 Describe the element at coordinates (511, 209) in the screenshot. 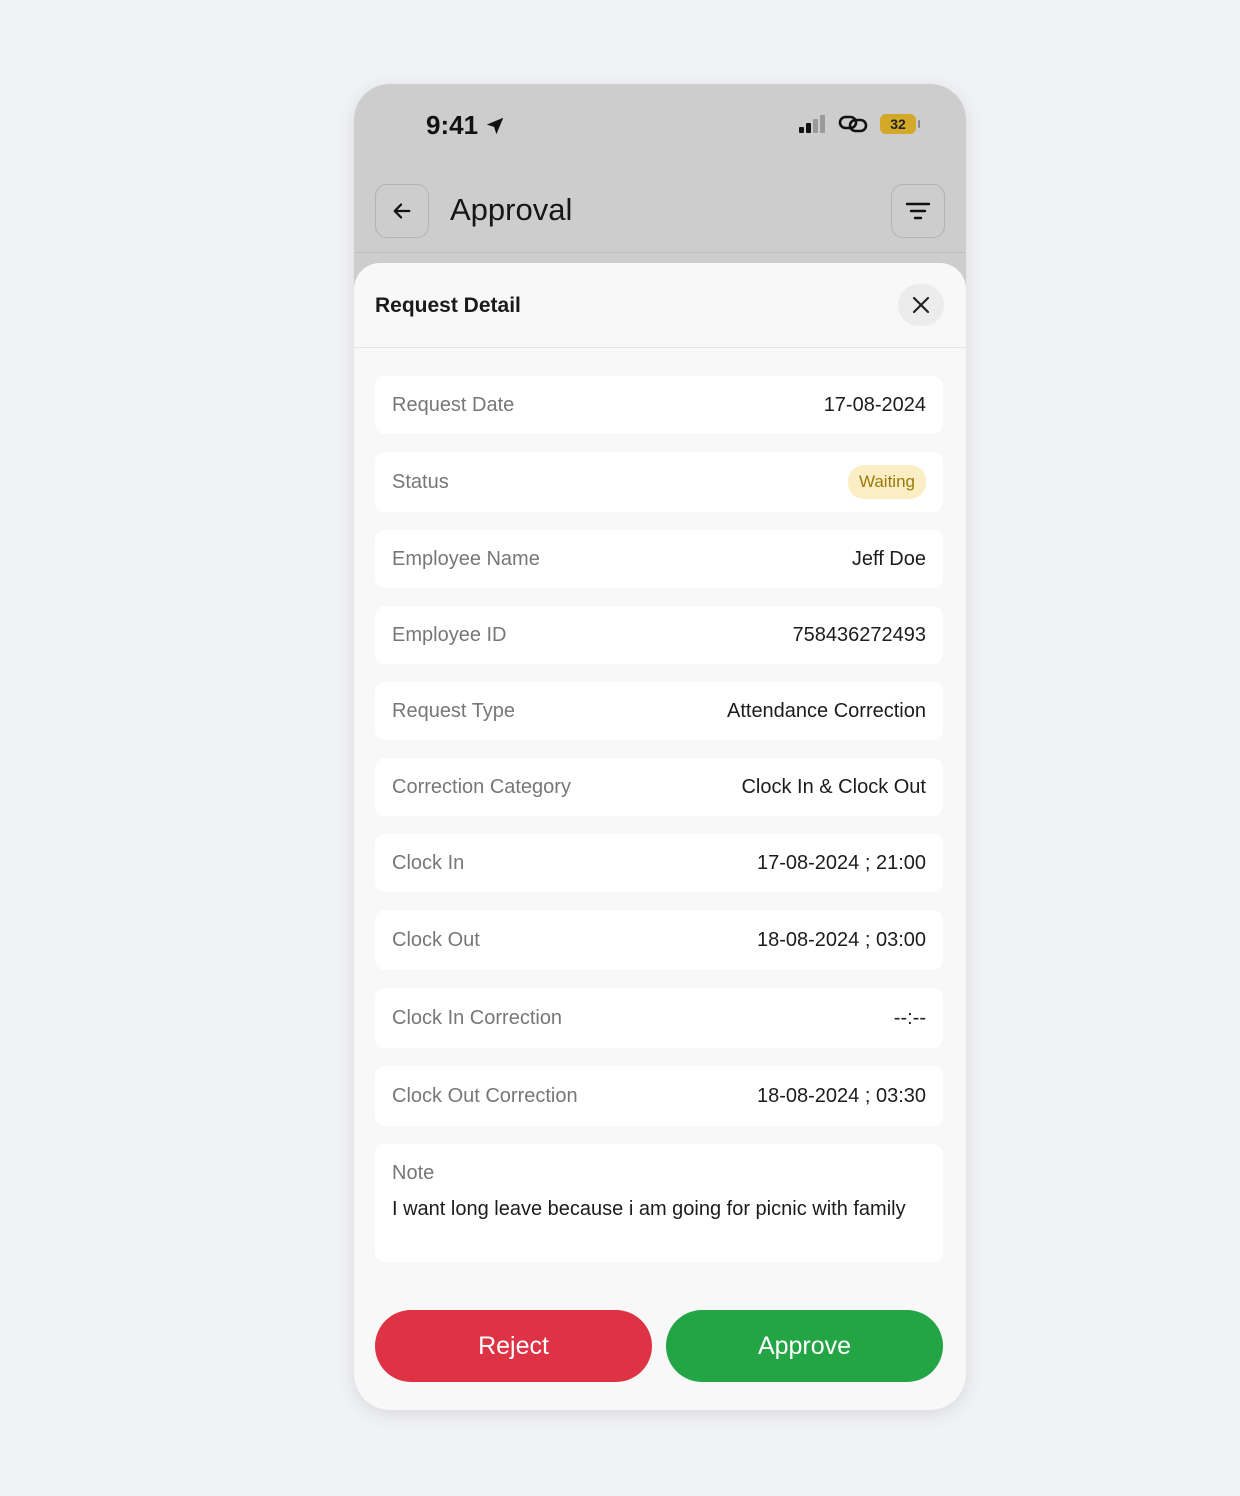

I see `page-title: Approval` at that location.